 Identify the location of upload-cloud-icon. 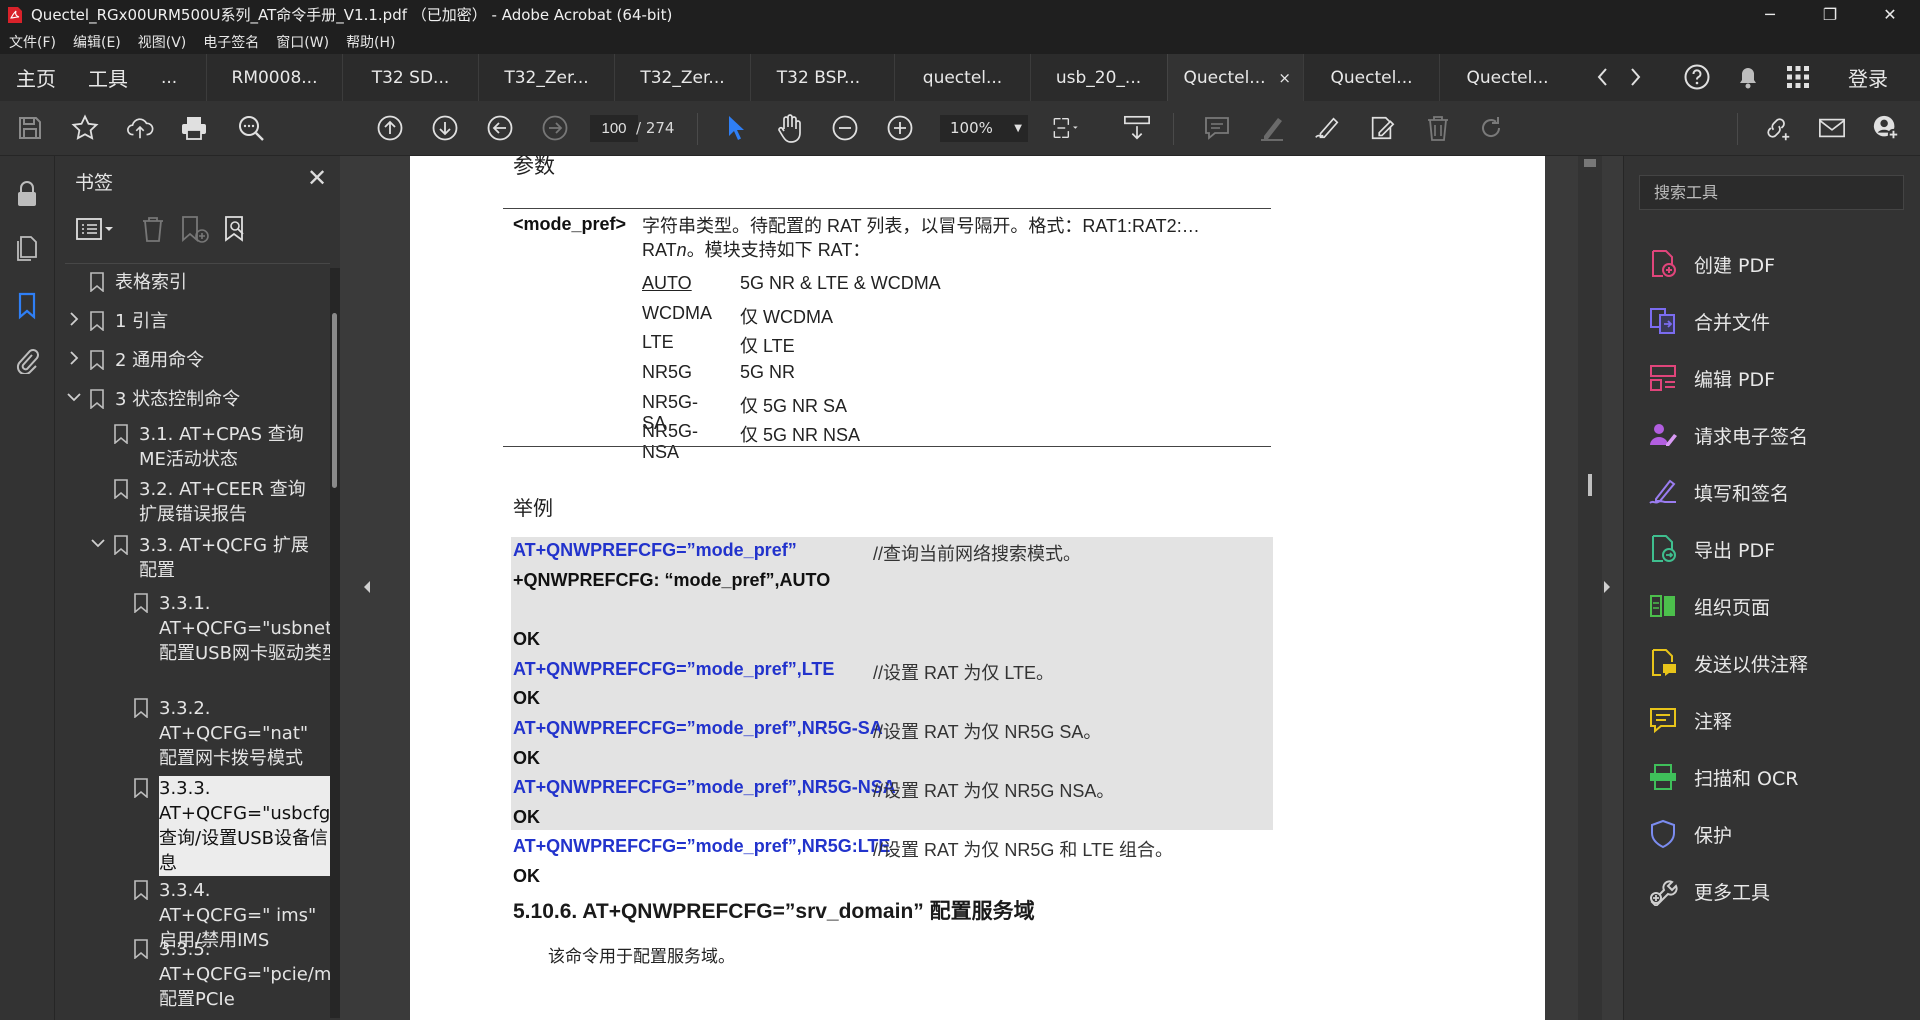
(140, 128).